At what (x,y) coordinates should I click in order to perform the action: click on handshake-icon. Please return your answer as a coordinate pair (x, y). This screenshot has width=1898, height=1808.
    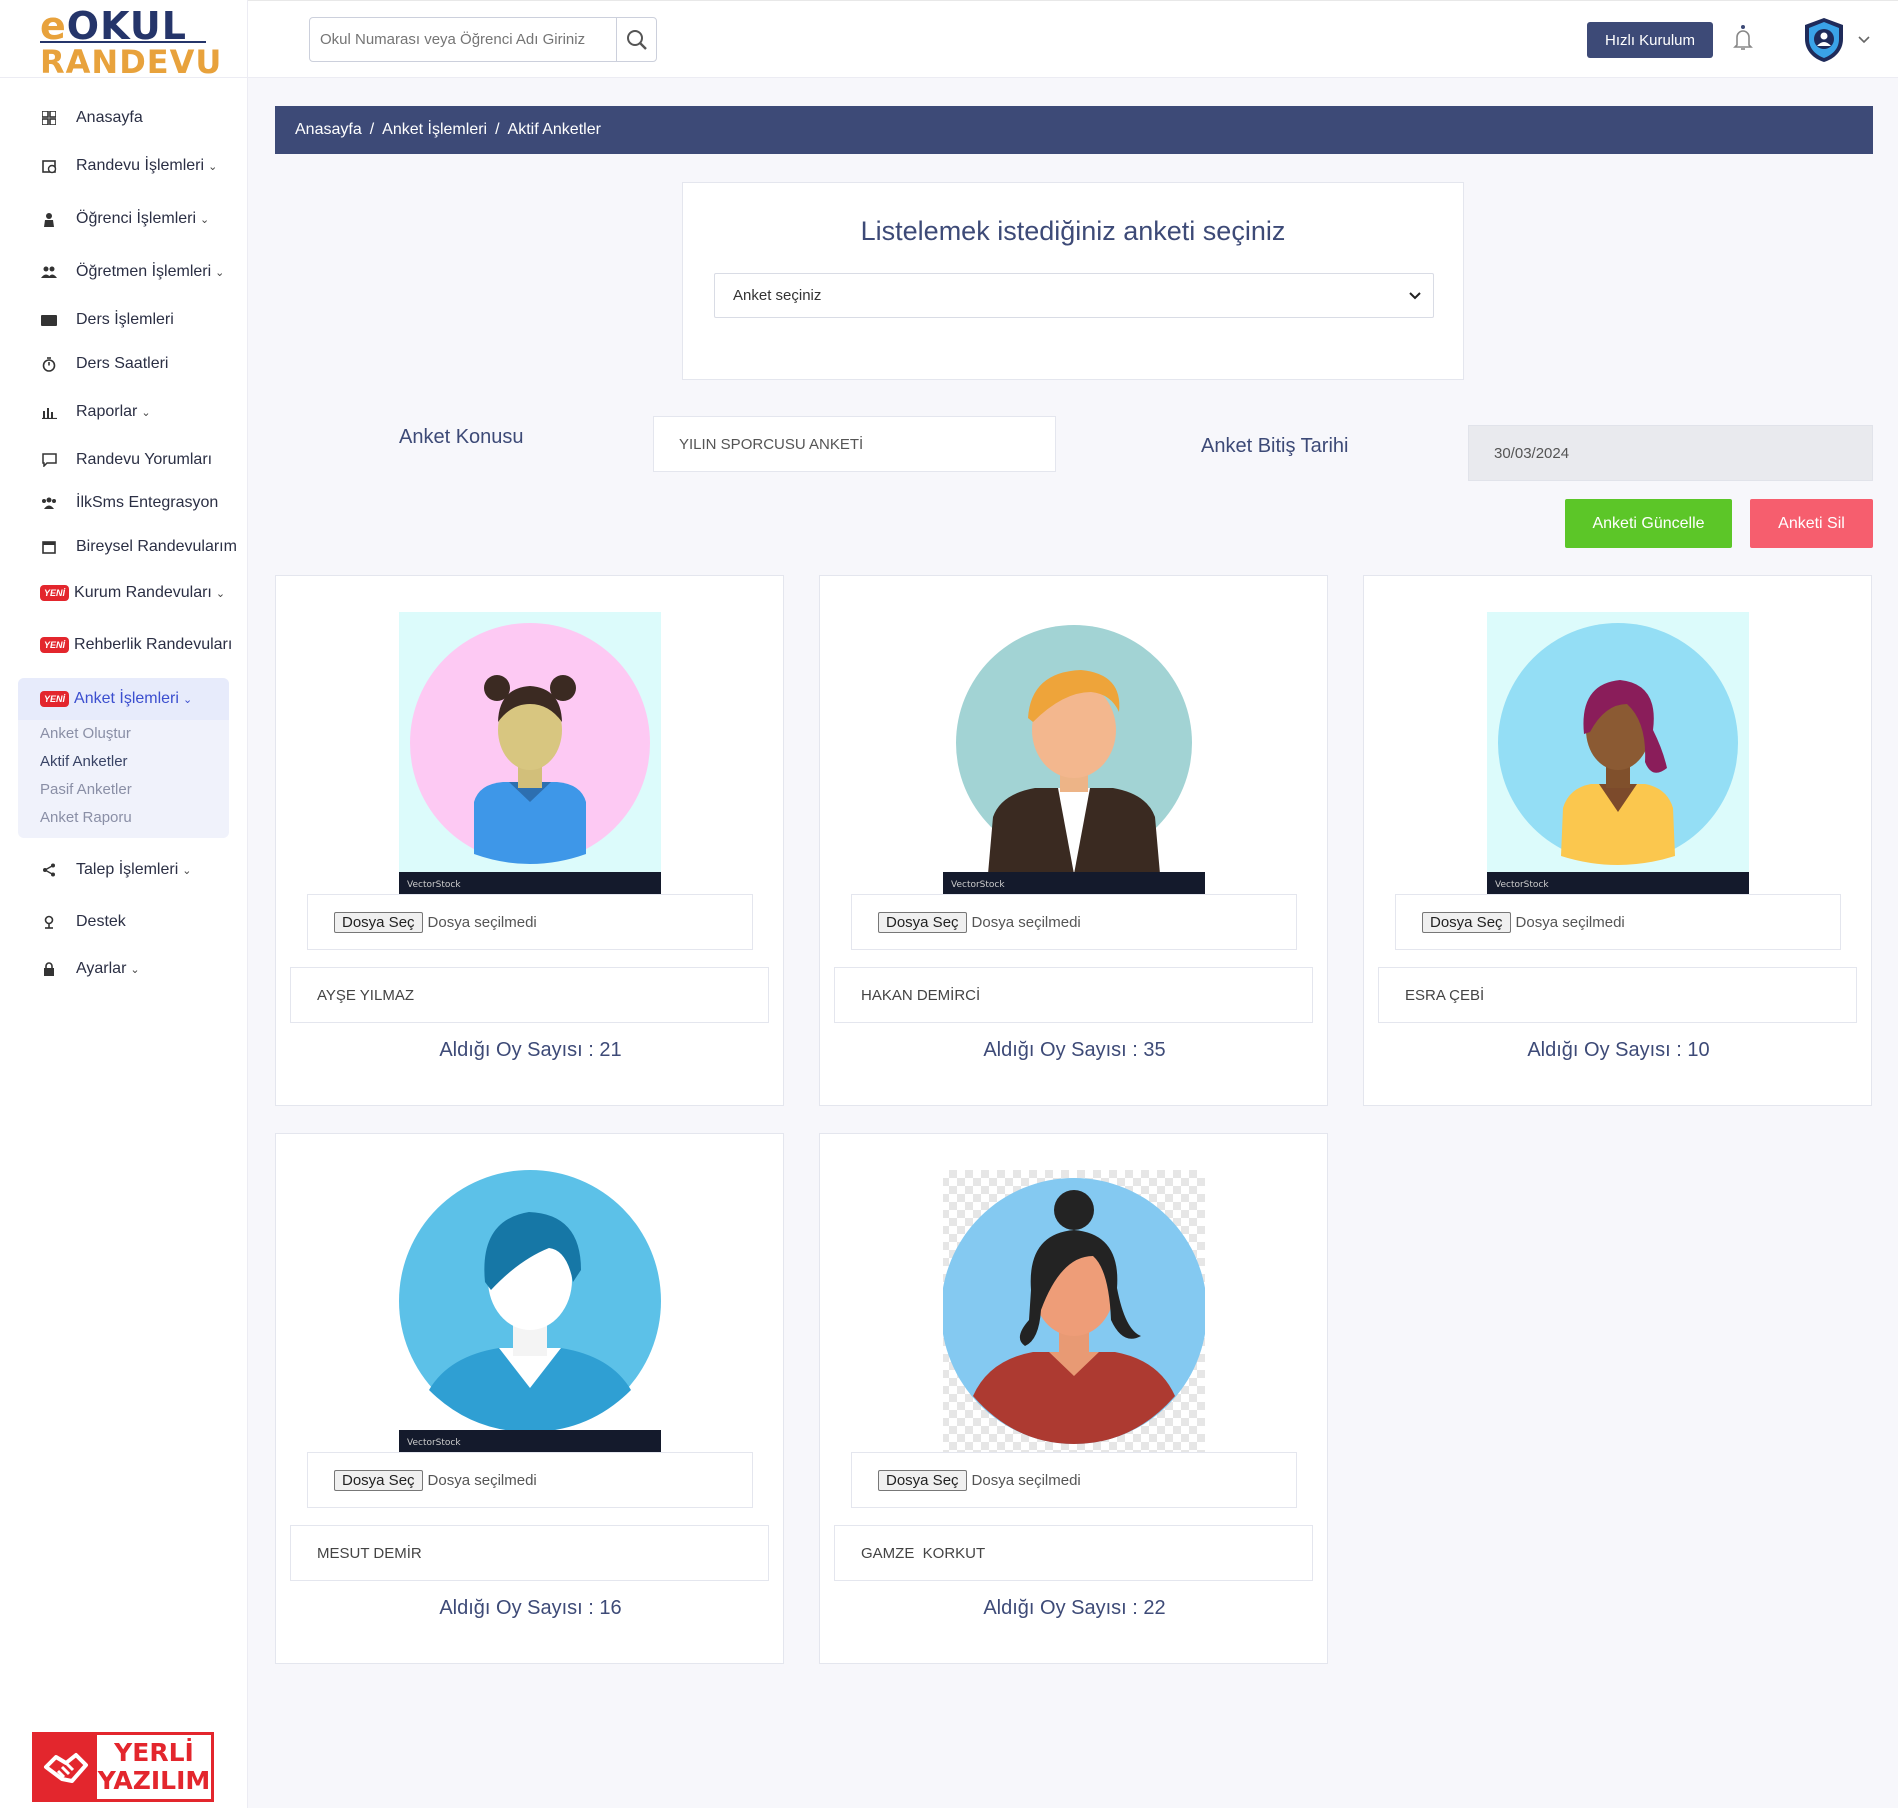
    Looking at the image, I should click on (66, 1767).